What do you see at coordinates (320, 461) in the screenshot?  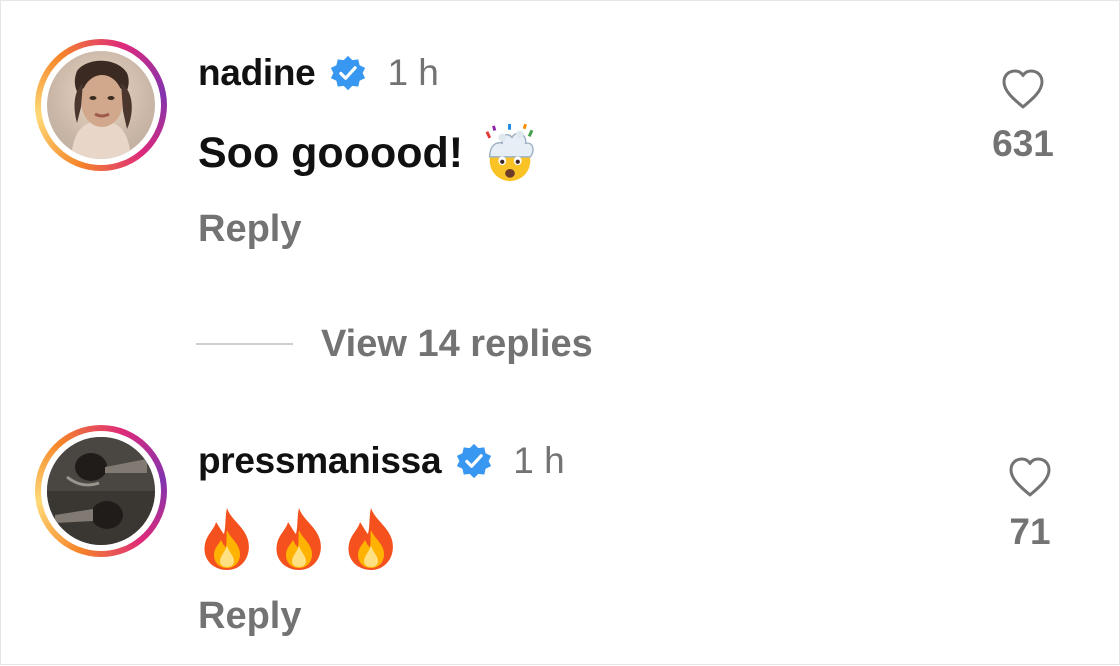 I see `username: pressmanissa` at bounding box center [320, 461].